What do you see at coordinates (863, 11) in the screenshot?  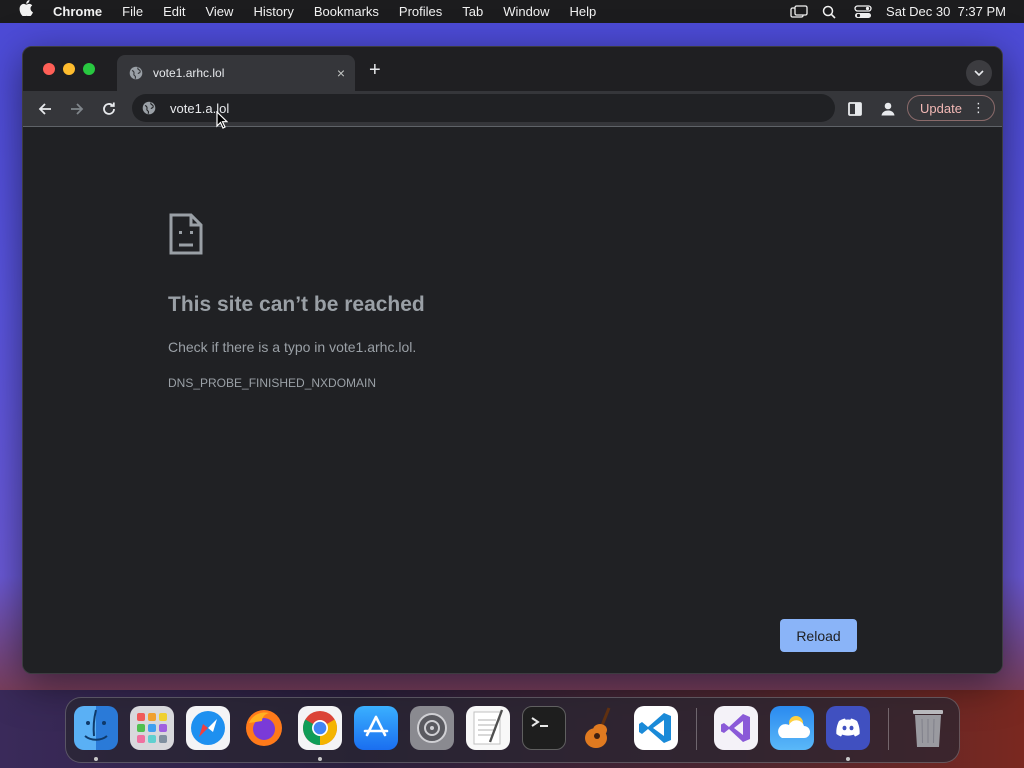 I see `control-center-icon` at bounding box center [863, 11].